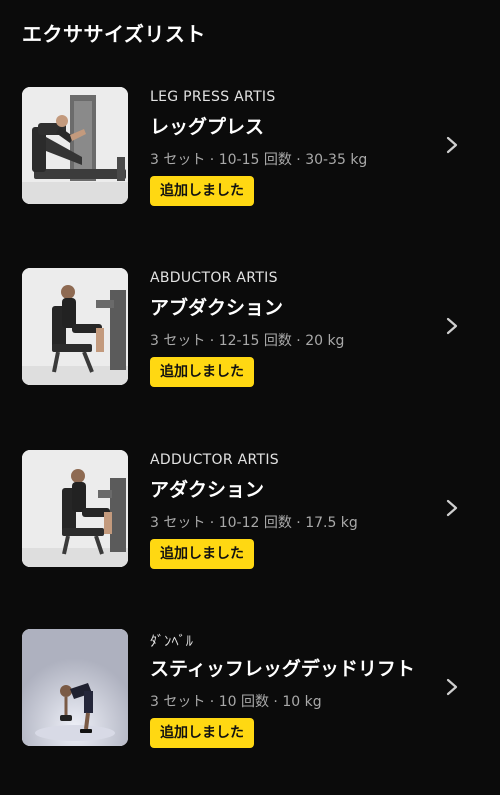  What do you see at coordinates (247, 341) in the screenshot?
I see `exercise-details: 3 セット · 12-15 回数 · 20 kg` at bounding box center [247, 341].